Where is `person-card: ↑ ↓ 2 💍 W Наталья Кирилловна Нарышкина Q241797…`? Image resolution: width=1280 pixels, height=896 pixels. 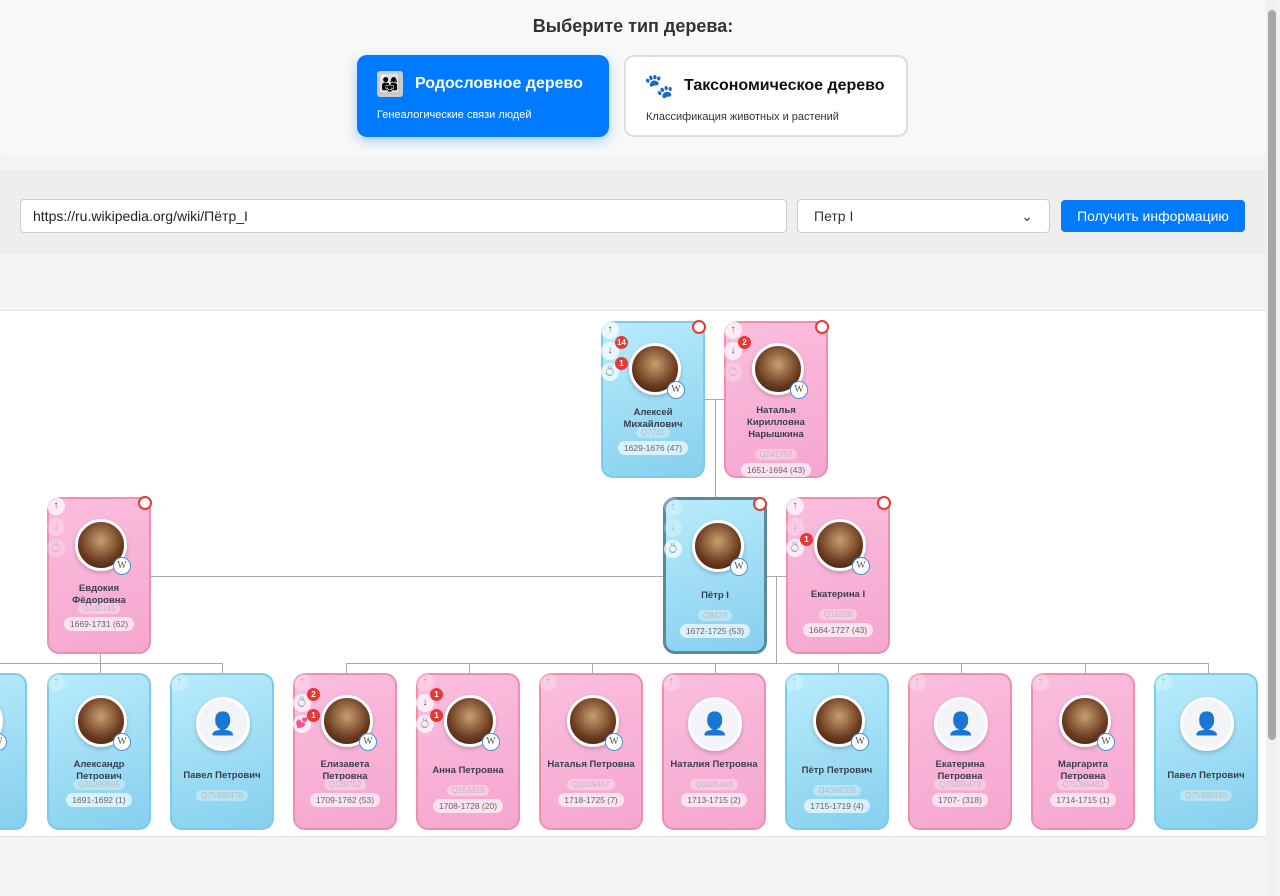
person-card: ↑ ↓ 2 💍 W Наталья Кирилловна Нарышкина Q241797… is located at coordinates (776, 399).